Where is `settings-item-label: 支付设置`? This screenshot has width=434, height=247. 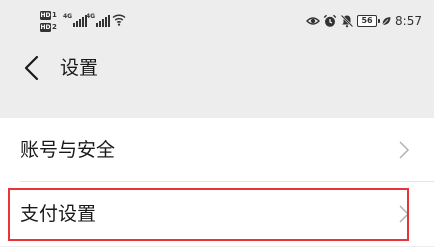
settings-item-label: 支付设置 is located at coordinates (58, 214).